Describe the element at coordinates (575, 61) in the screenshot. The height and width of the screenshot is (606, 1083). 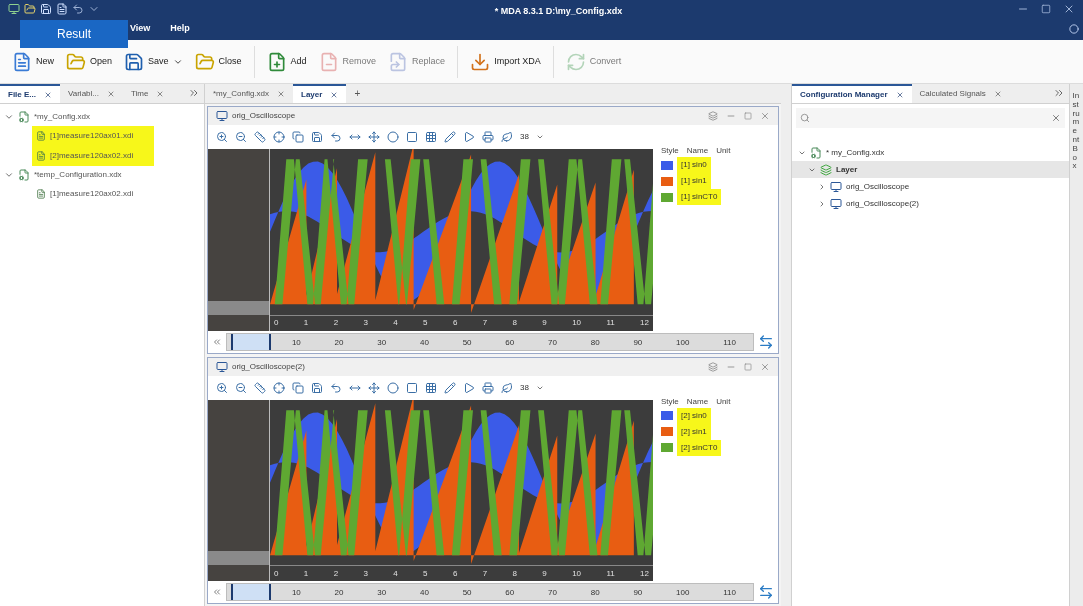
I see `convert-icon` at that location.